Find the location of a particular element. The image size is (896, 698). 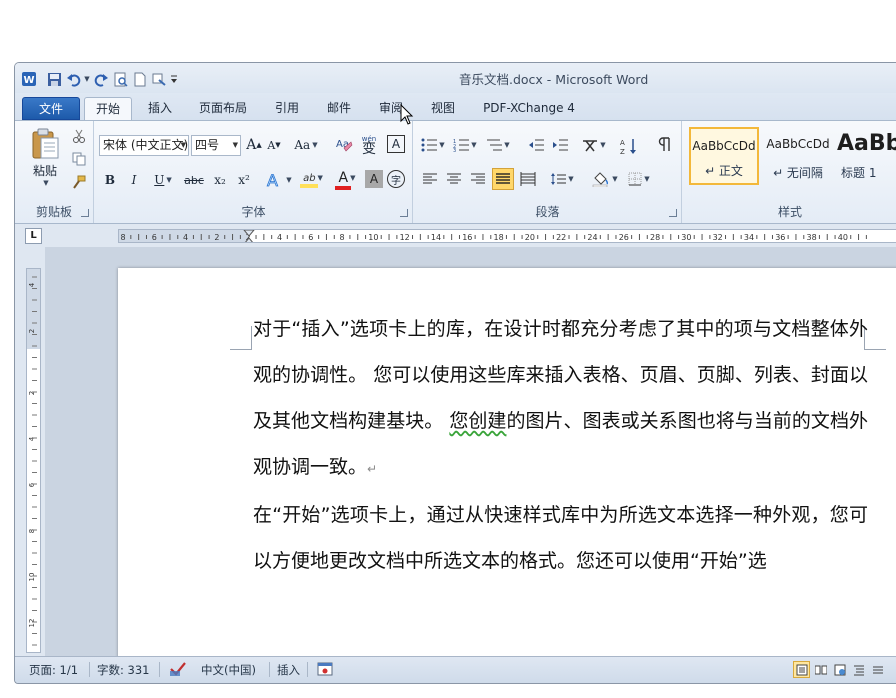

grow-font-button: A ▲ is located at coordinates (254, 145).